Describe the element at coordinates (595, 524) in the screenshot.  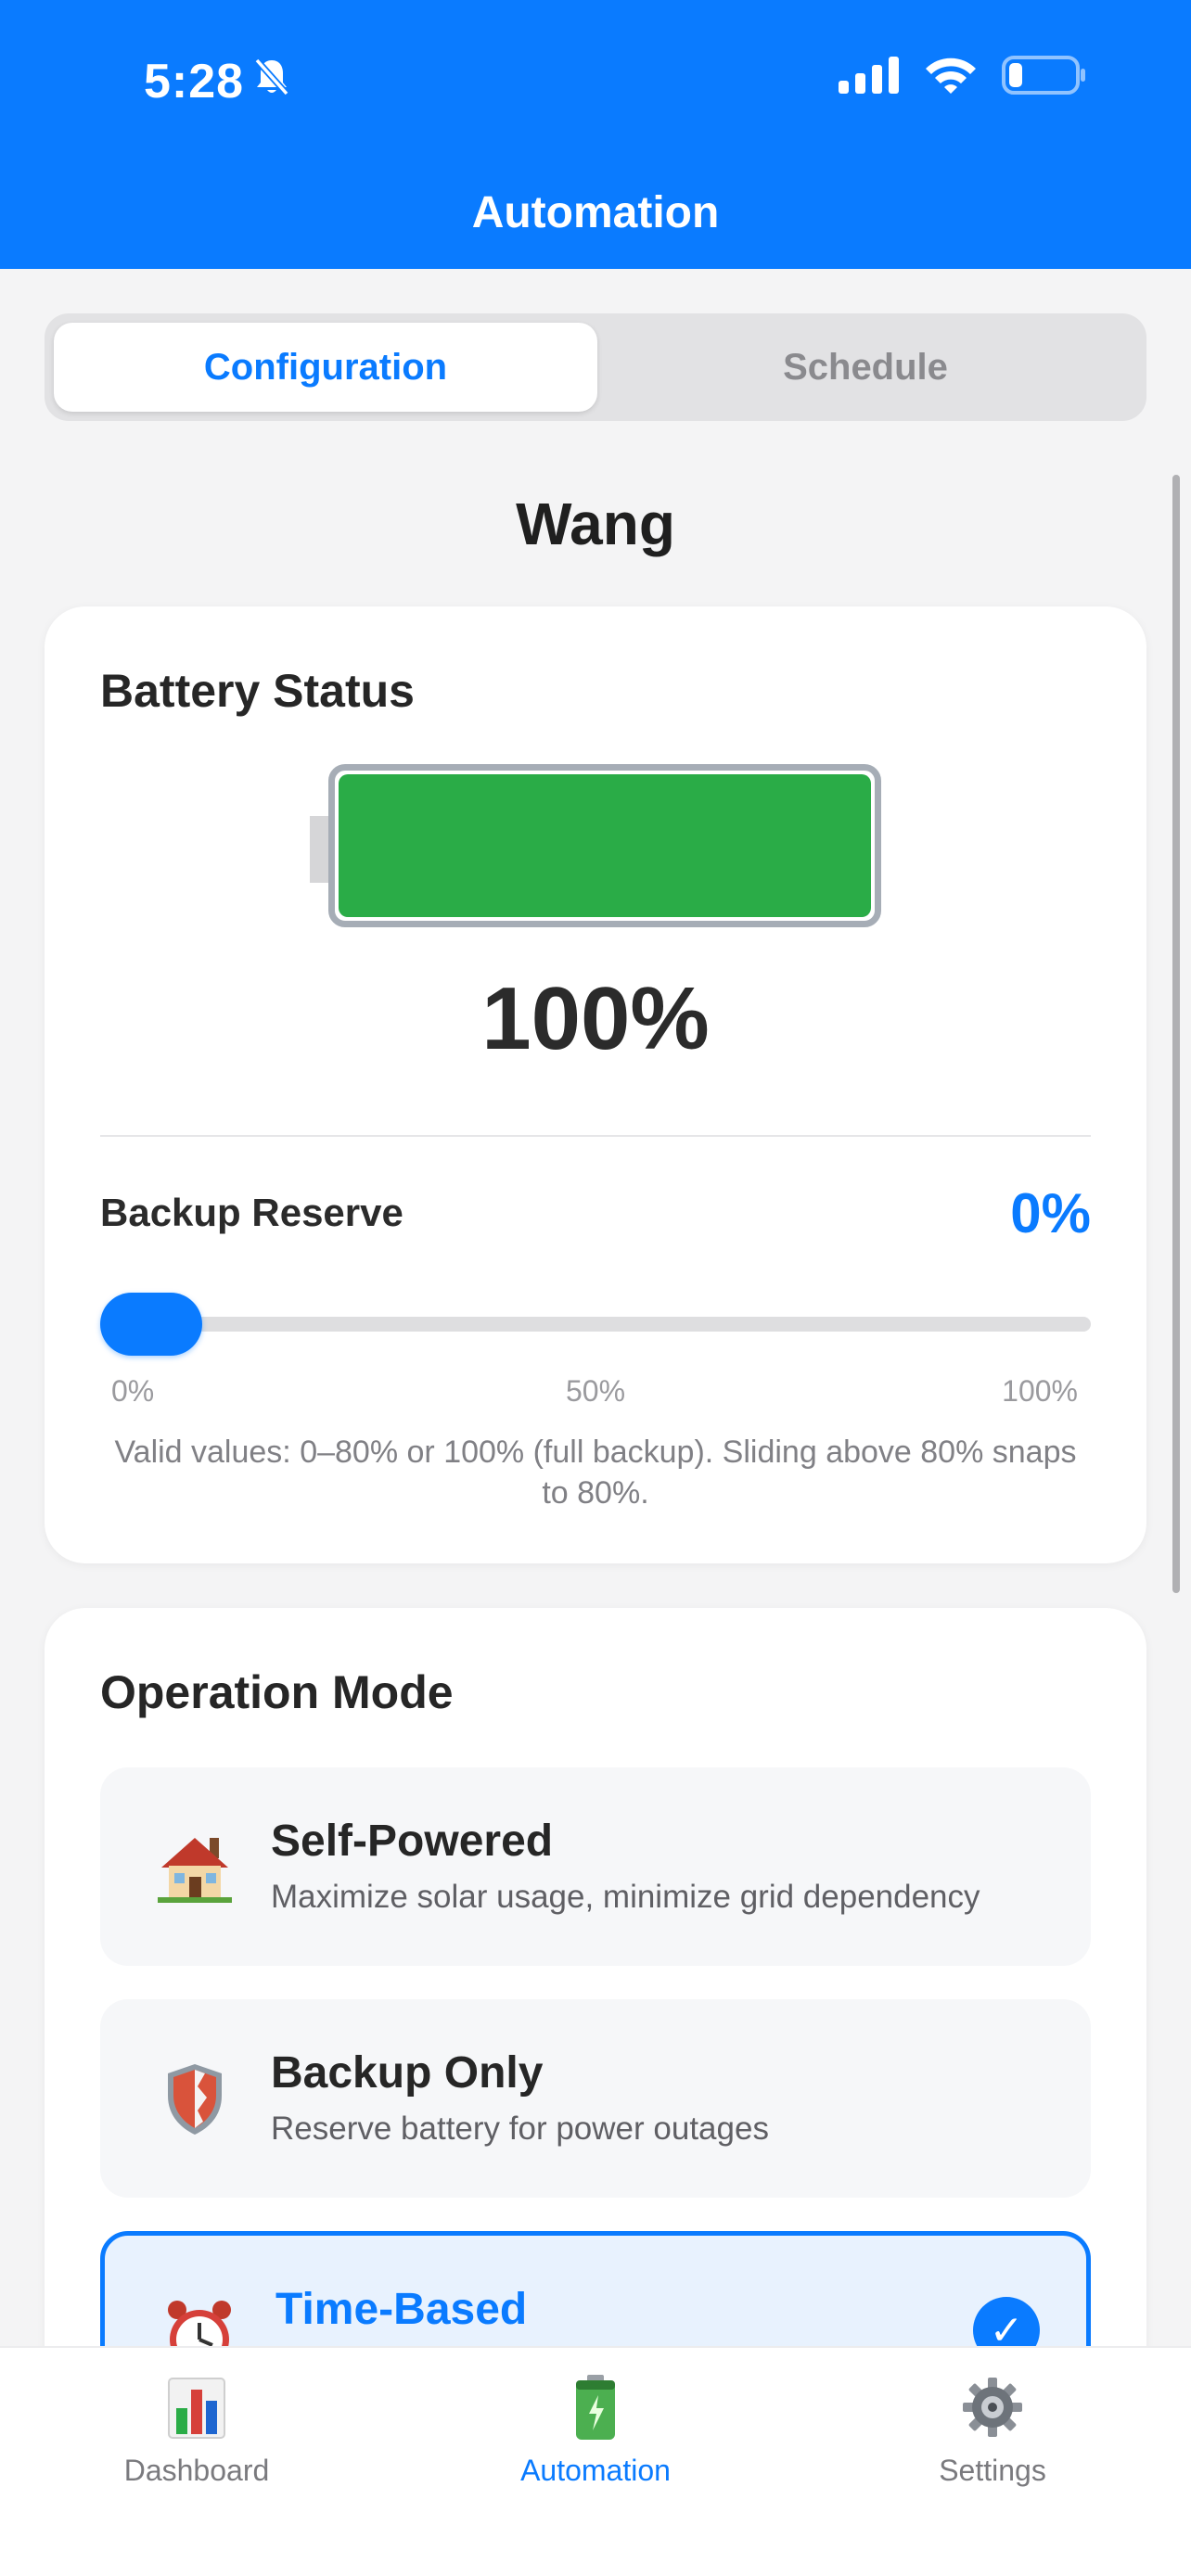
I see `site-name: Wang` at that location.